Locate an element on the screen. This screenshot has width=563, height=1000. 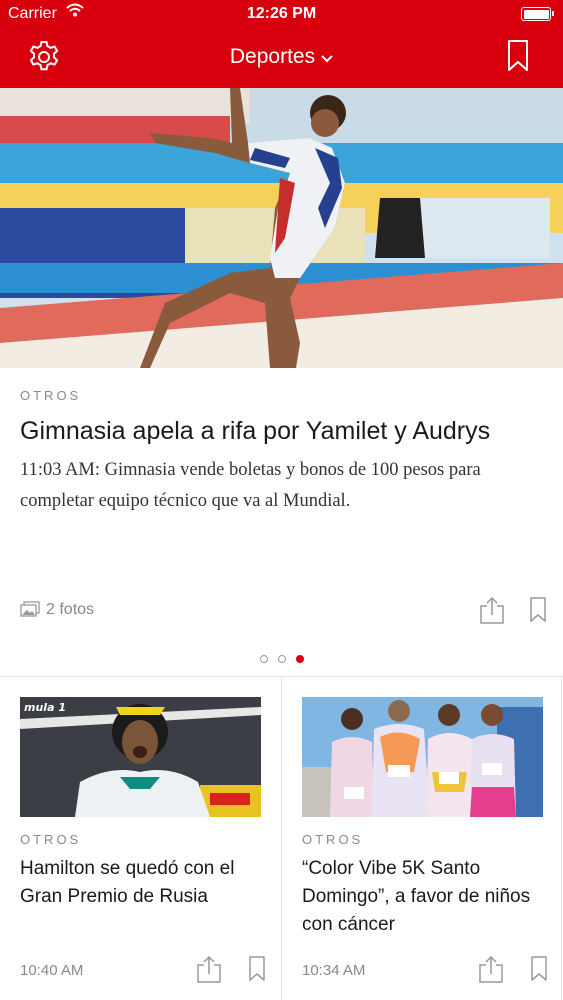
section-selector: Deportes is located at coordinates (281, 57).